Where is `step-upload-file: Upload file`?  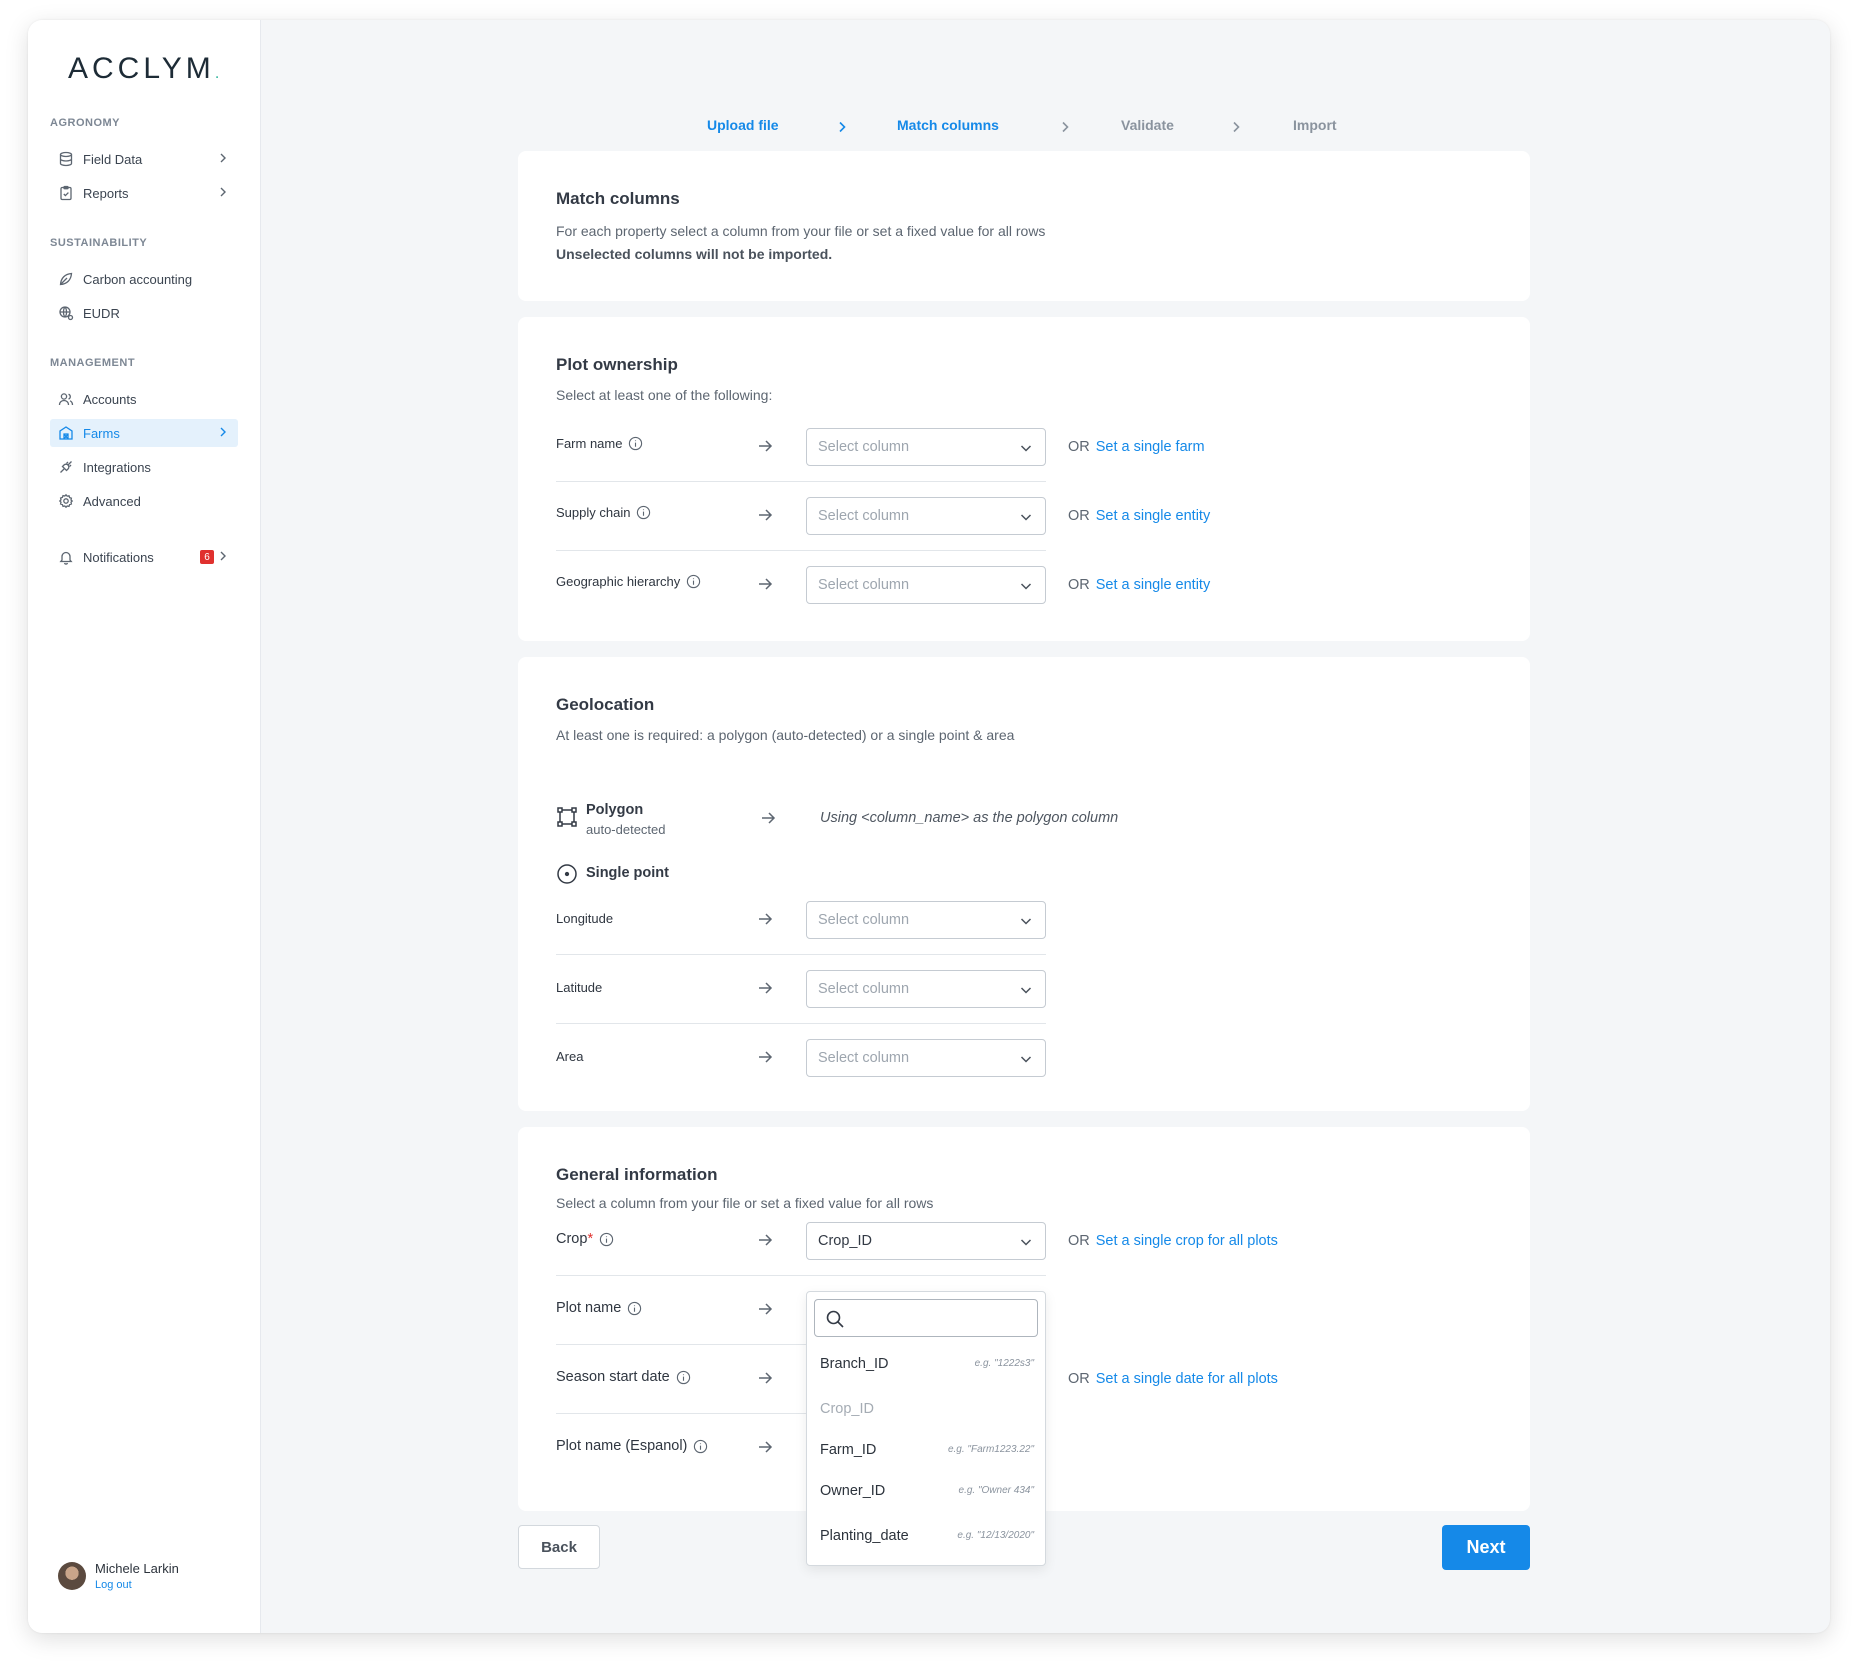 step-upload-file: Upload file is located at coordinates (743, 125).